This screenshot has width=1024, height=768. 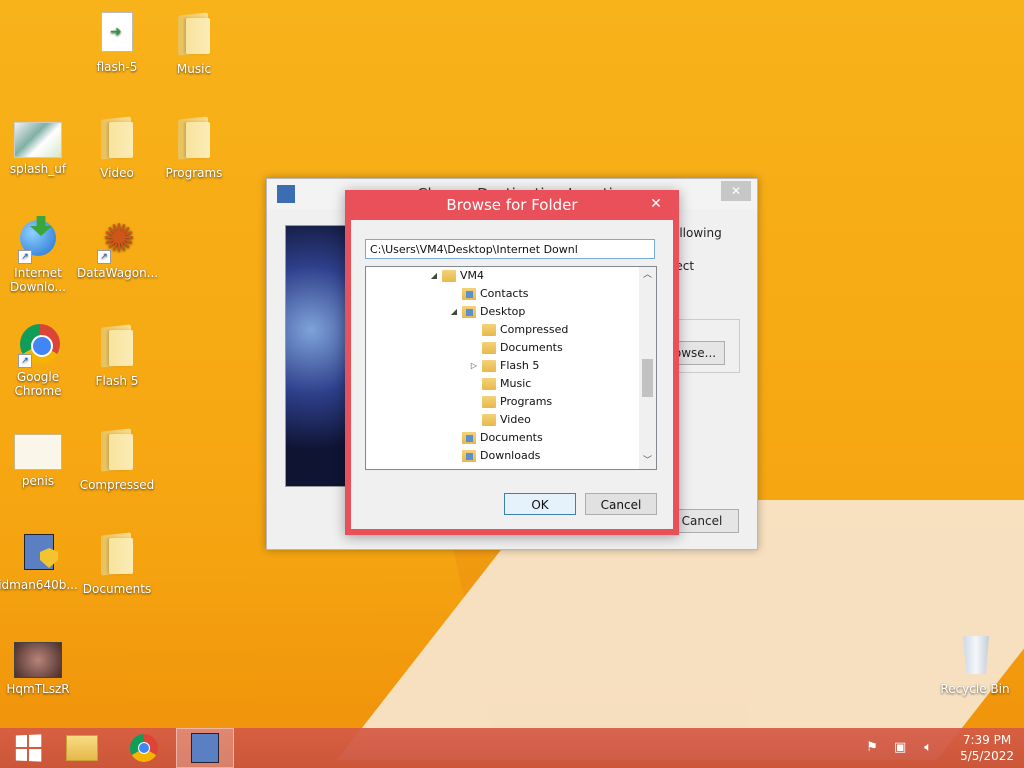 What do you see at coordinates (503, 311) in the screenshot?
I see `tree-item-label: Desktop` at bounding box center [503, 311].